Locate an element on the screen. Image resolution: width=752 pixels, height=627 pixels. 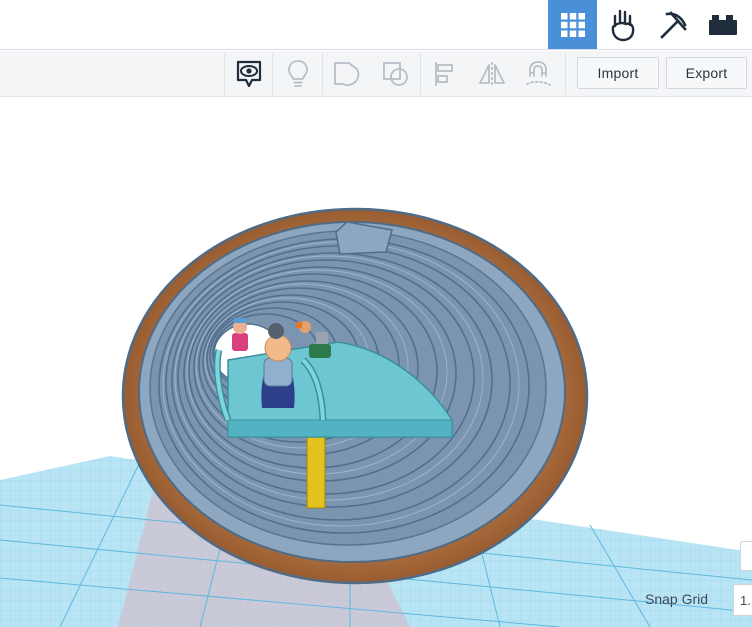
cruise-button is located at coordinates (538, 74).